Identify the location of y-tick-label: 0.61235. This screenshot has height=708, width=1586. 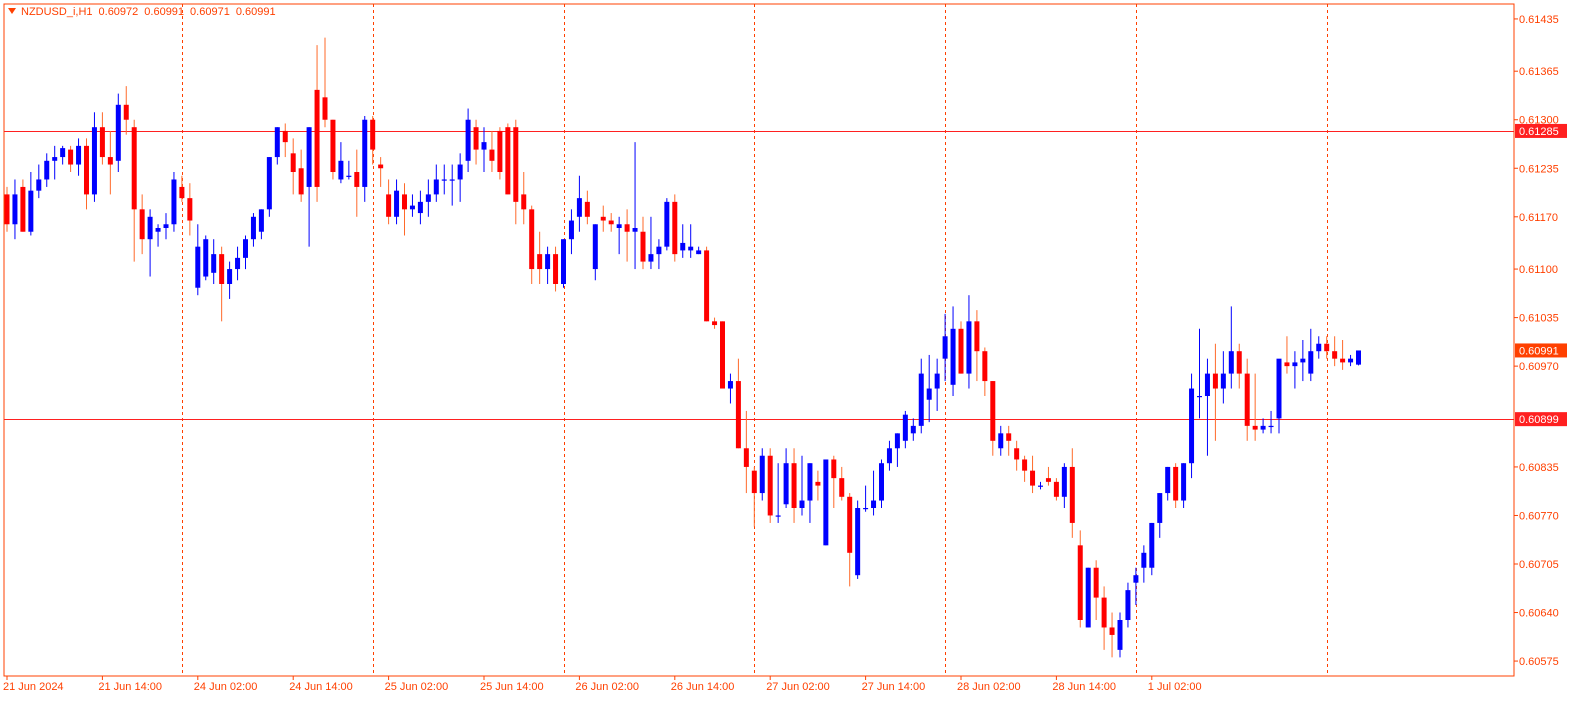
(1539, 169).